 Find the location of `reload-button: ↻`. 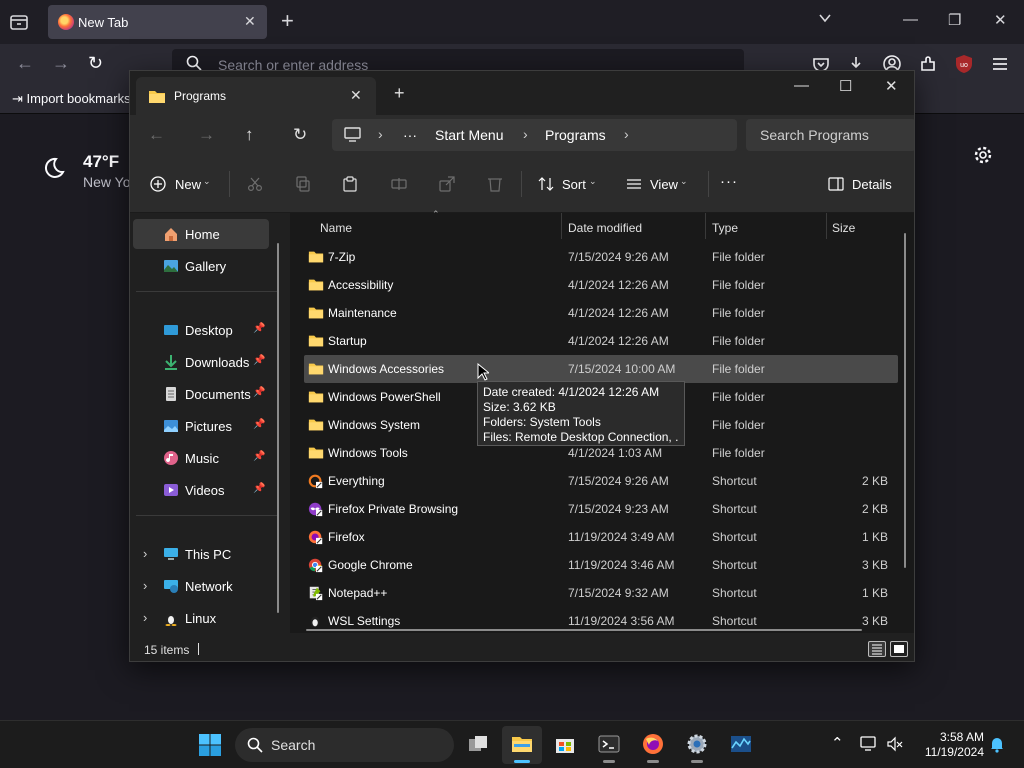

reload-button: ↻ is located at coordinates (95, 63).